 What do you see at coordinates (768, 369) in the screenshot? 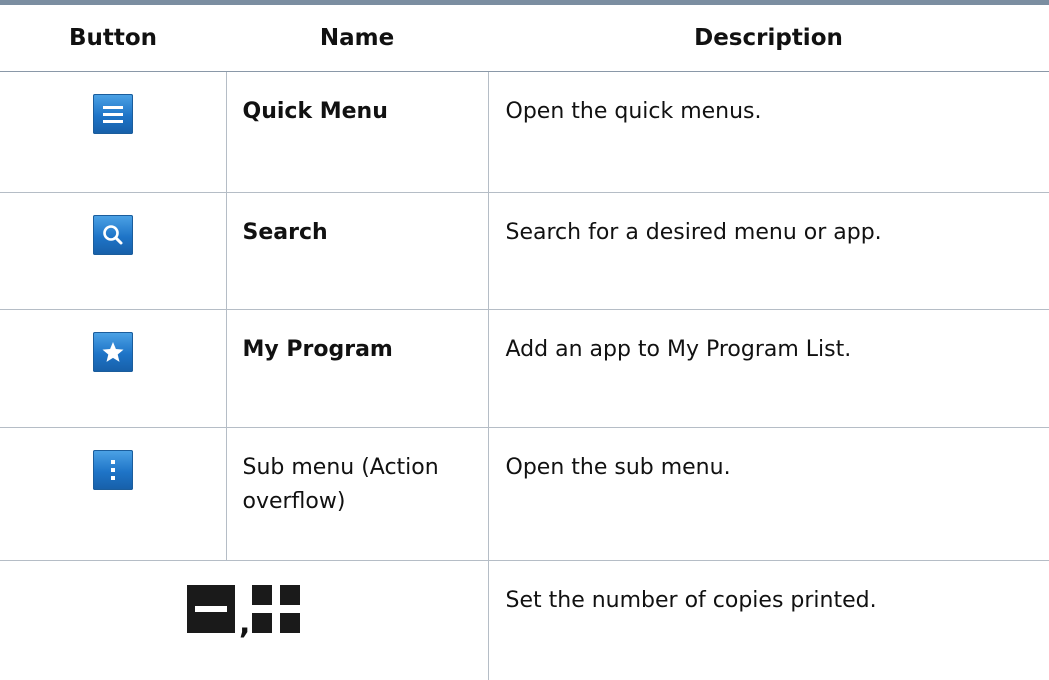
I see `description-cell: Add an app to My Program List.` at bounding box center [768, 369].